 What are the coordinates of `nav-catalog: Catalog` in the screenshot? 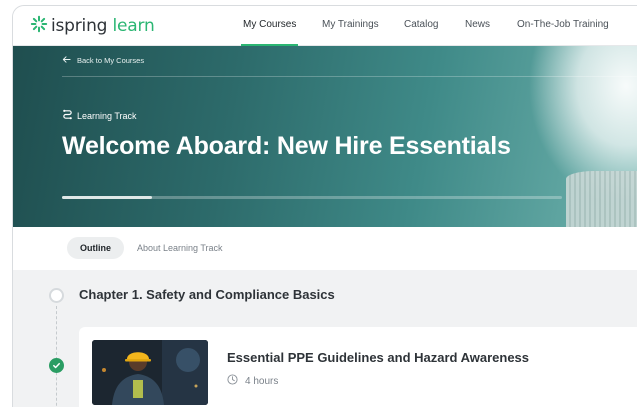 It's located at (421, 26).